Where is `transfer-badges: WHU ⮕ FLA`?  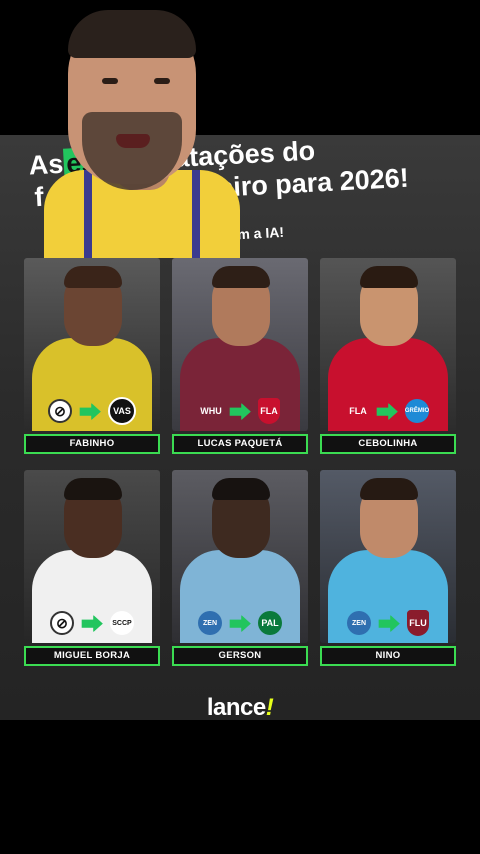
transfer-badges: WHU ⮕ FLA is located at coordinates (240, 411).